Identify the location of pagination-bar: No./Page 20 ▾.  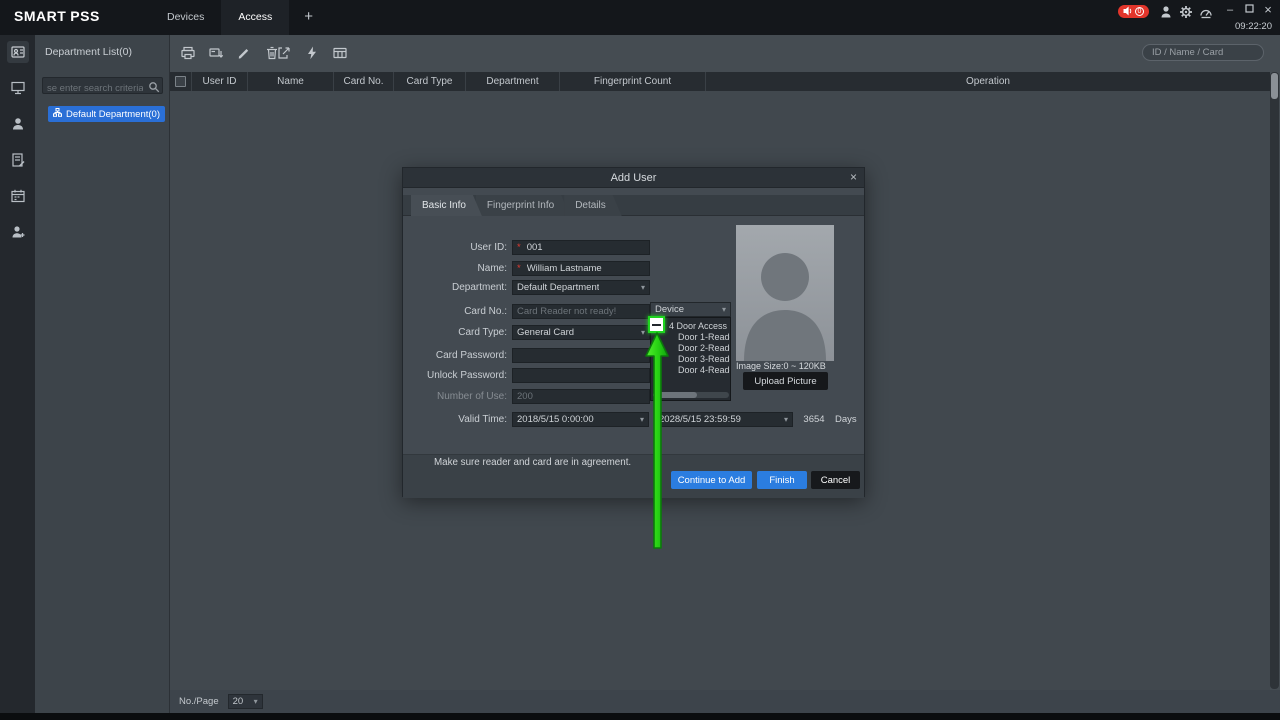
(725, 701).